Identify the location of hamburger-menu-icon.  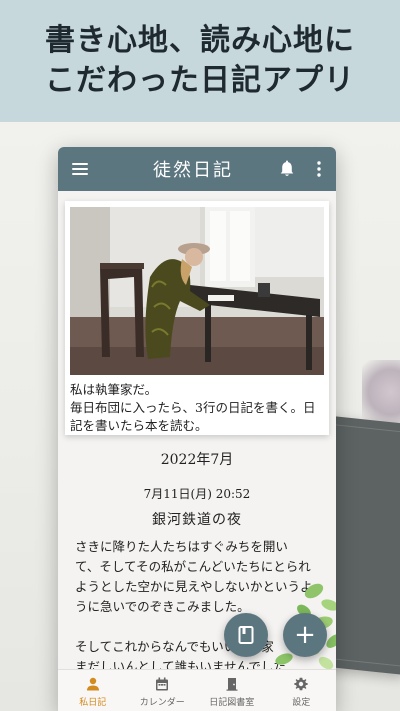
(80, 169).